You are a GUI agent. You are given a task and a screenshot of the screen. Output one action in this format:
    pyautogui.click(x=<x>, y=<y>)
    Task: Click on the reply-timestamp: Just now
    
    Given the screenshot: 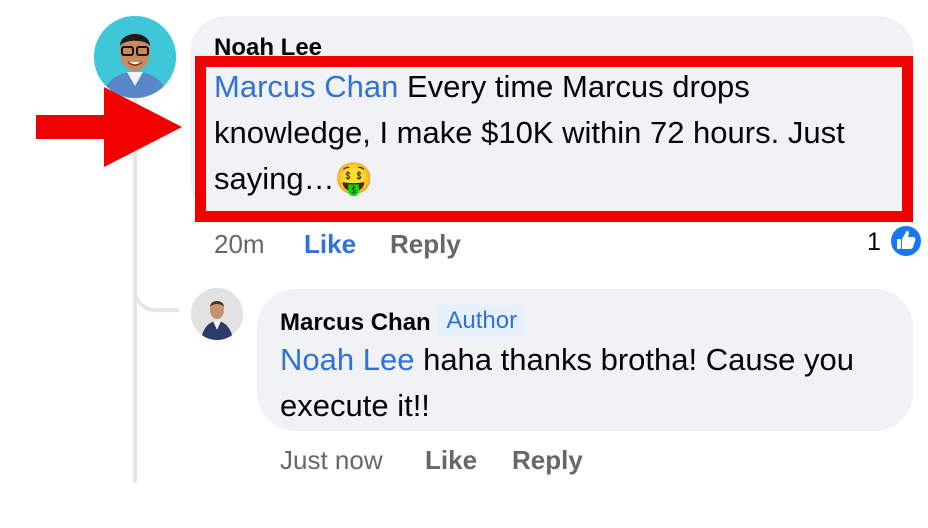 What is the action you would take?
    pyautogui.click(x=331, y=460)
    